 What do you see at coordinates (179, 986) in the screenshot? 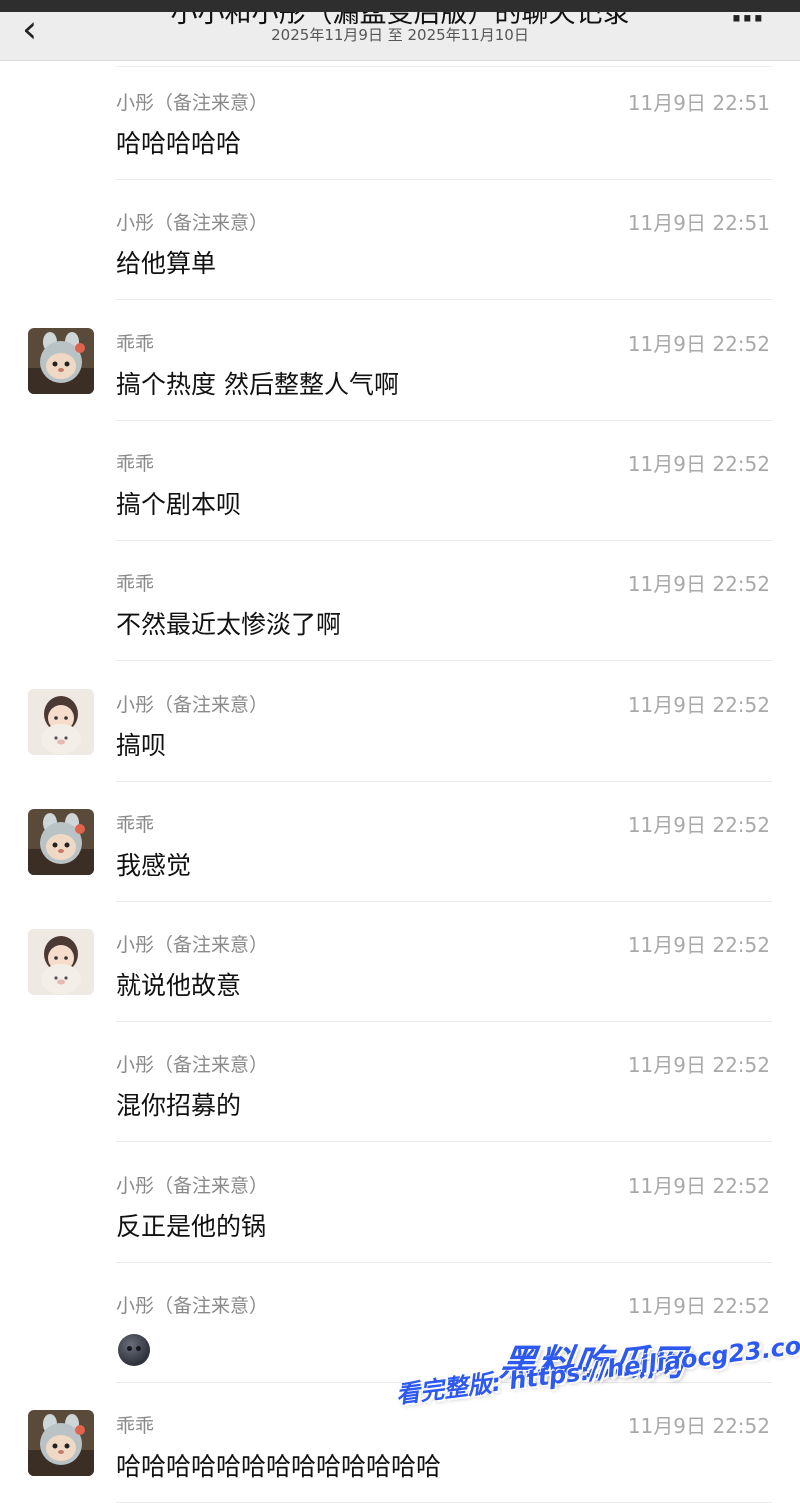
I see `message-text: 就说他故意` at bounding box center [179, 986].